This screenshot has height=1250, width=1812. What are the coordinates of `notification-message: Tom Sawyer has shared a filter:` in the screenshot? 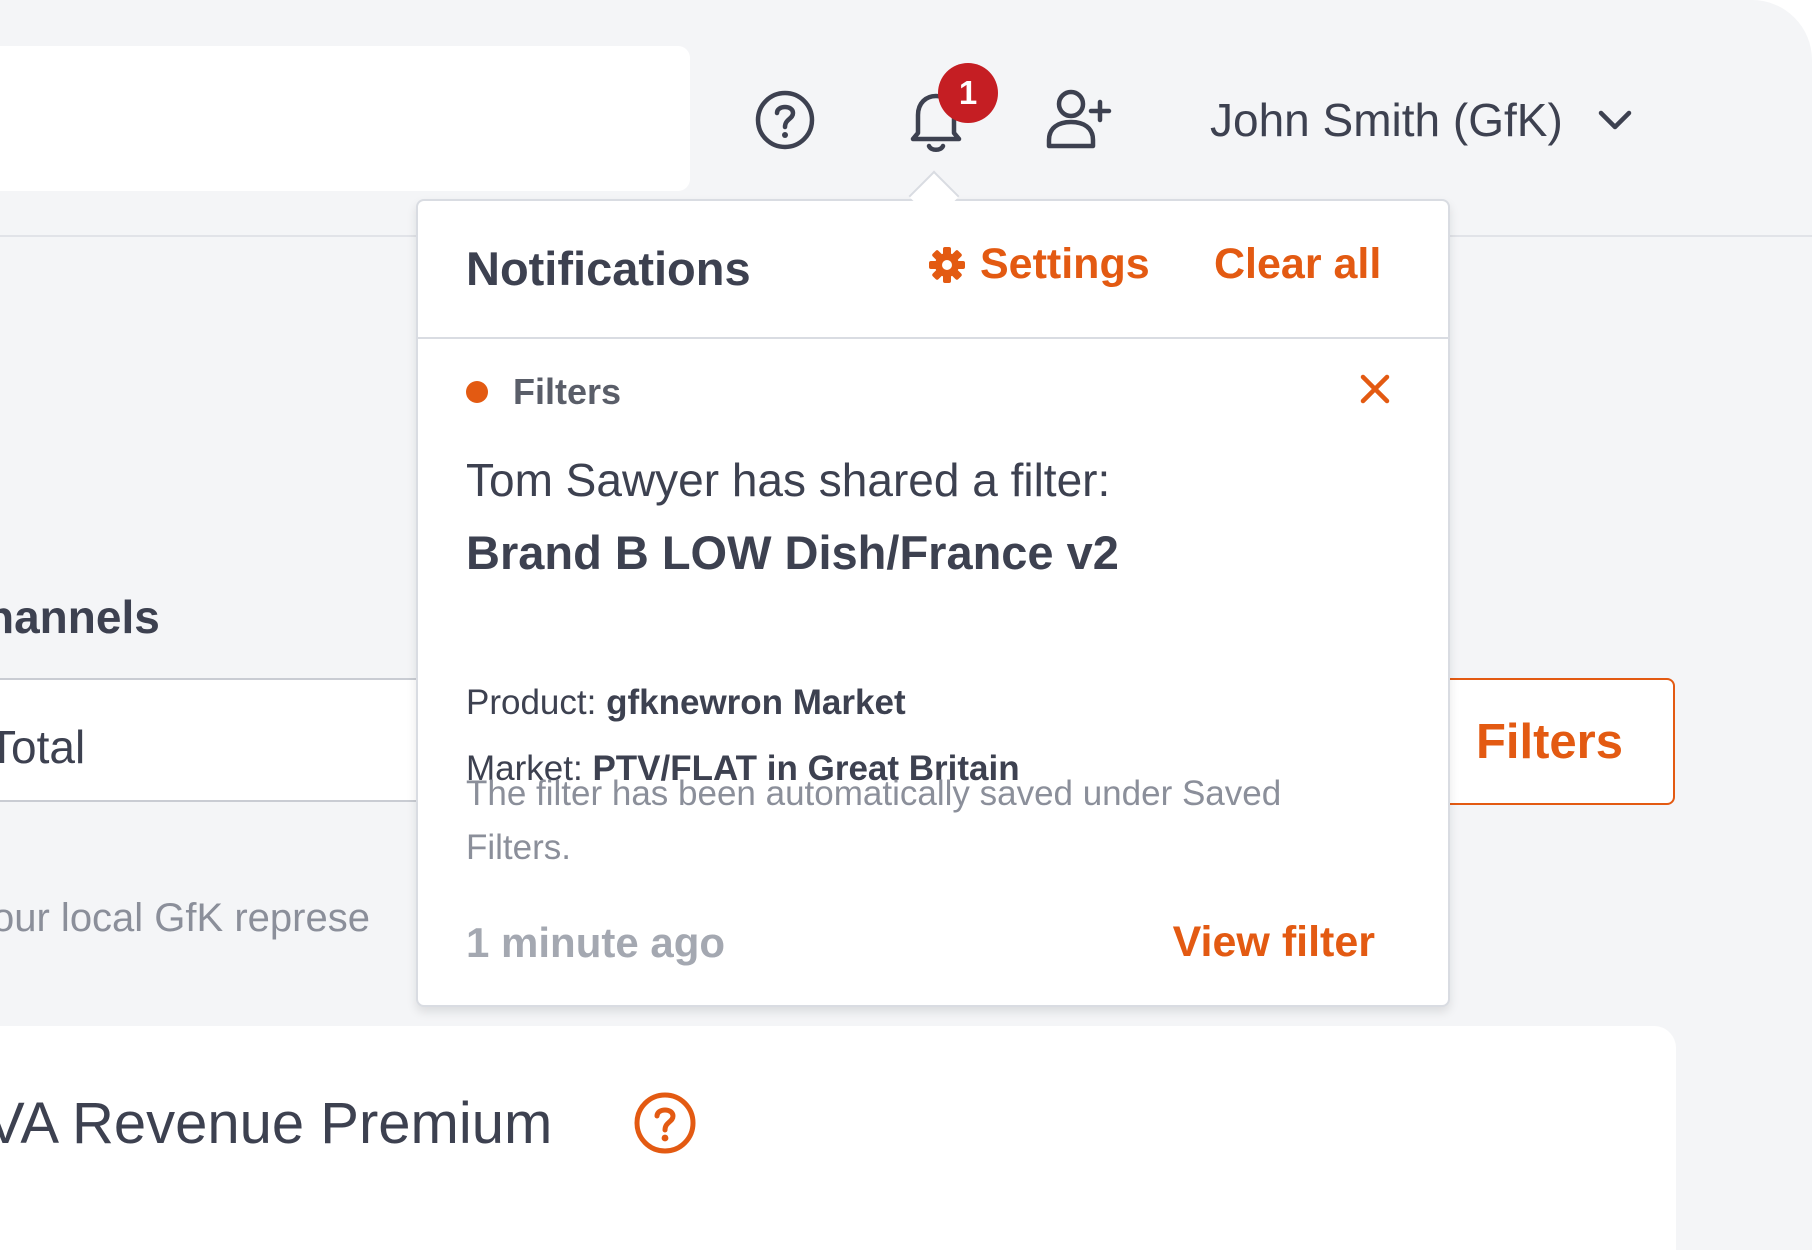 It's located at (788, 480).